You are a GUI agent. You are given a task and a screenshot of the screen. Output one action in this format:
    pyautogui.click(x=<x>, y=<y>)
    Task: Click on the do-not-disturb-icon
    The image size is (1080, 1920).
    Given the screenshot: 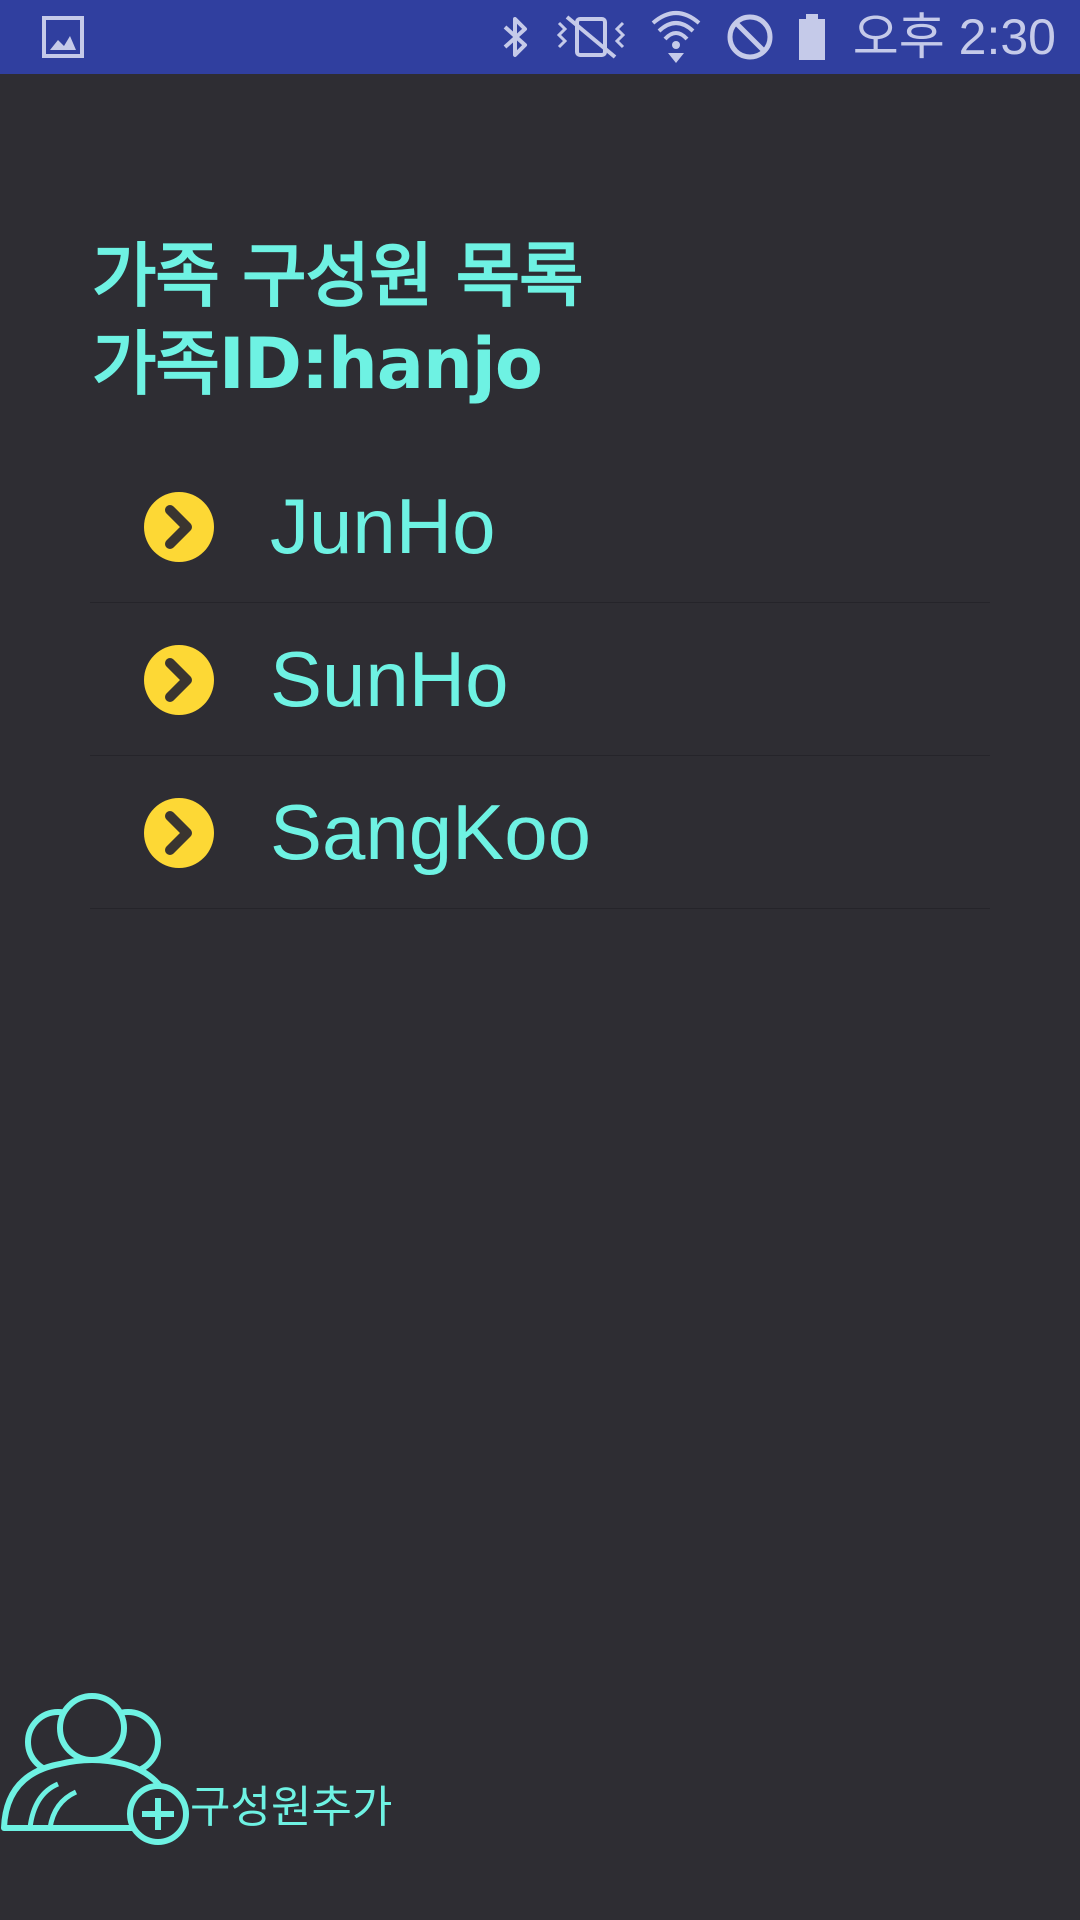 What is the action you would take?
    pyautogui.click(x=750, y=37)
    